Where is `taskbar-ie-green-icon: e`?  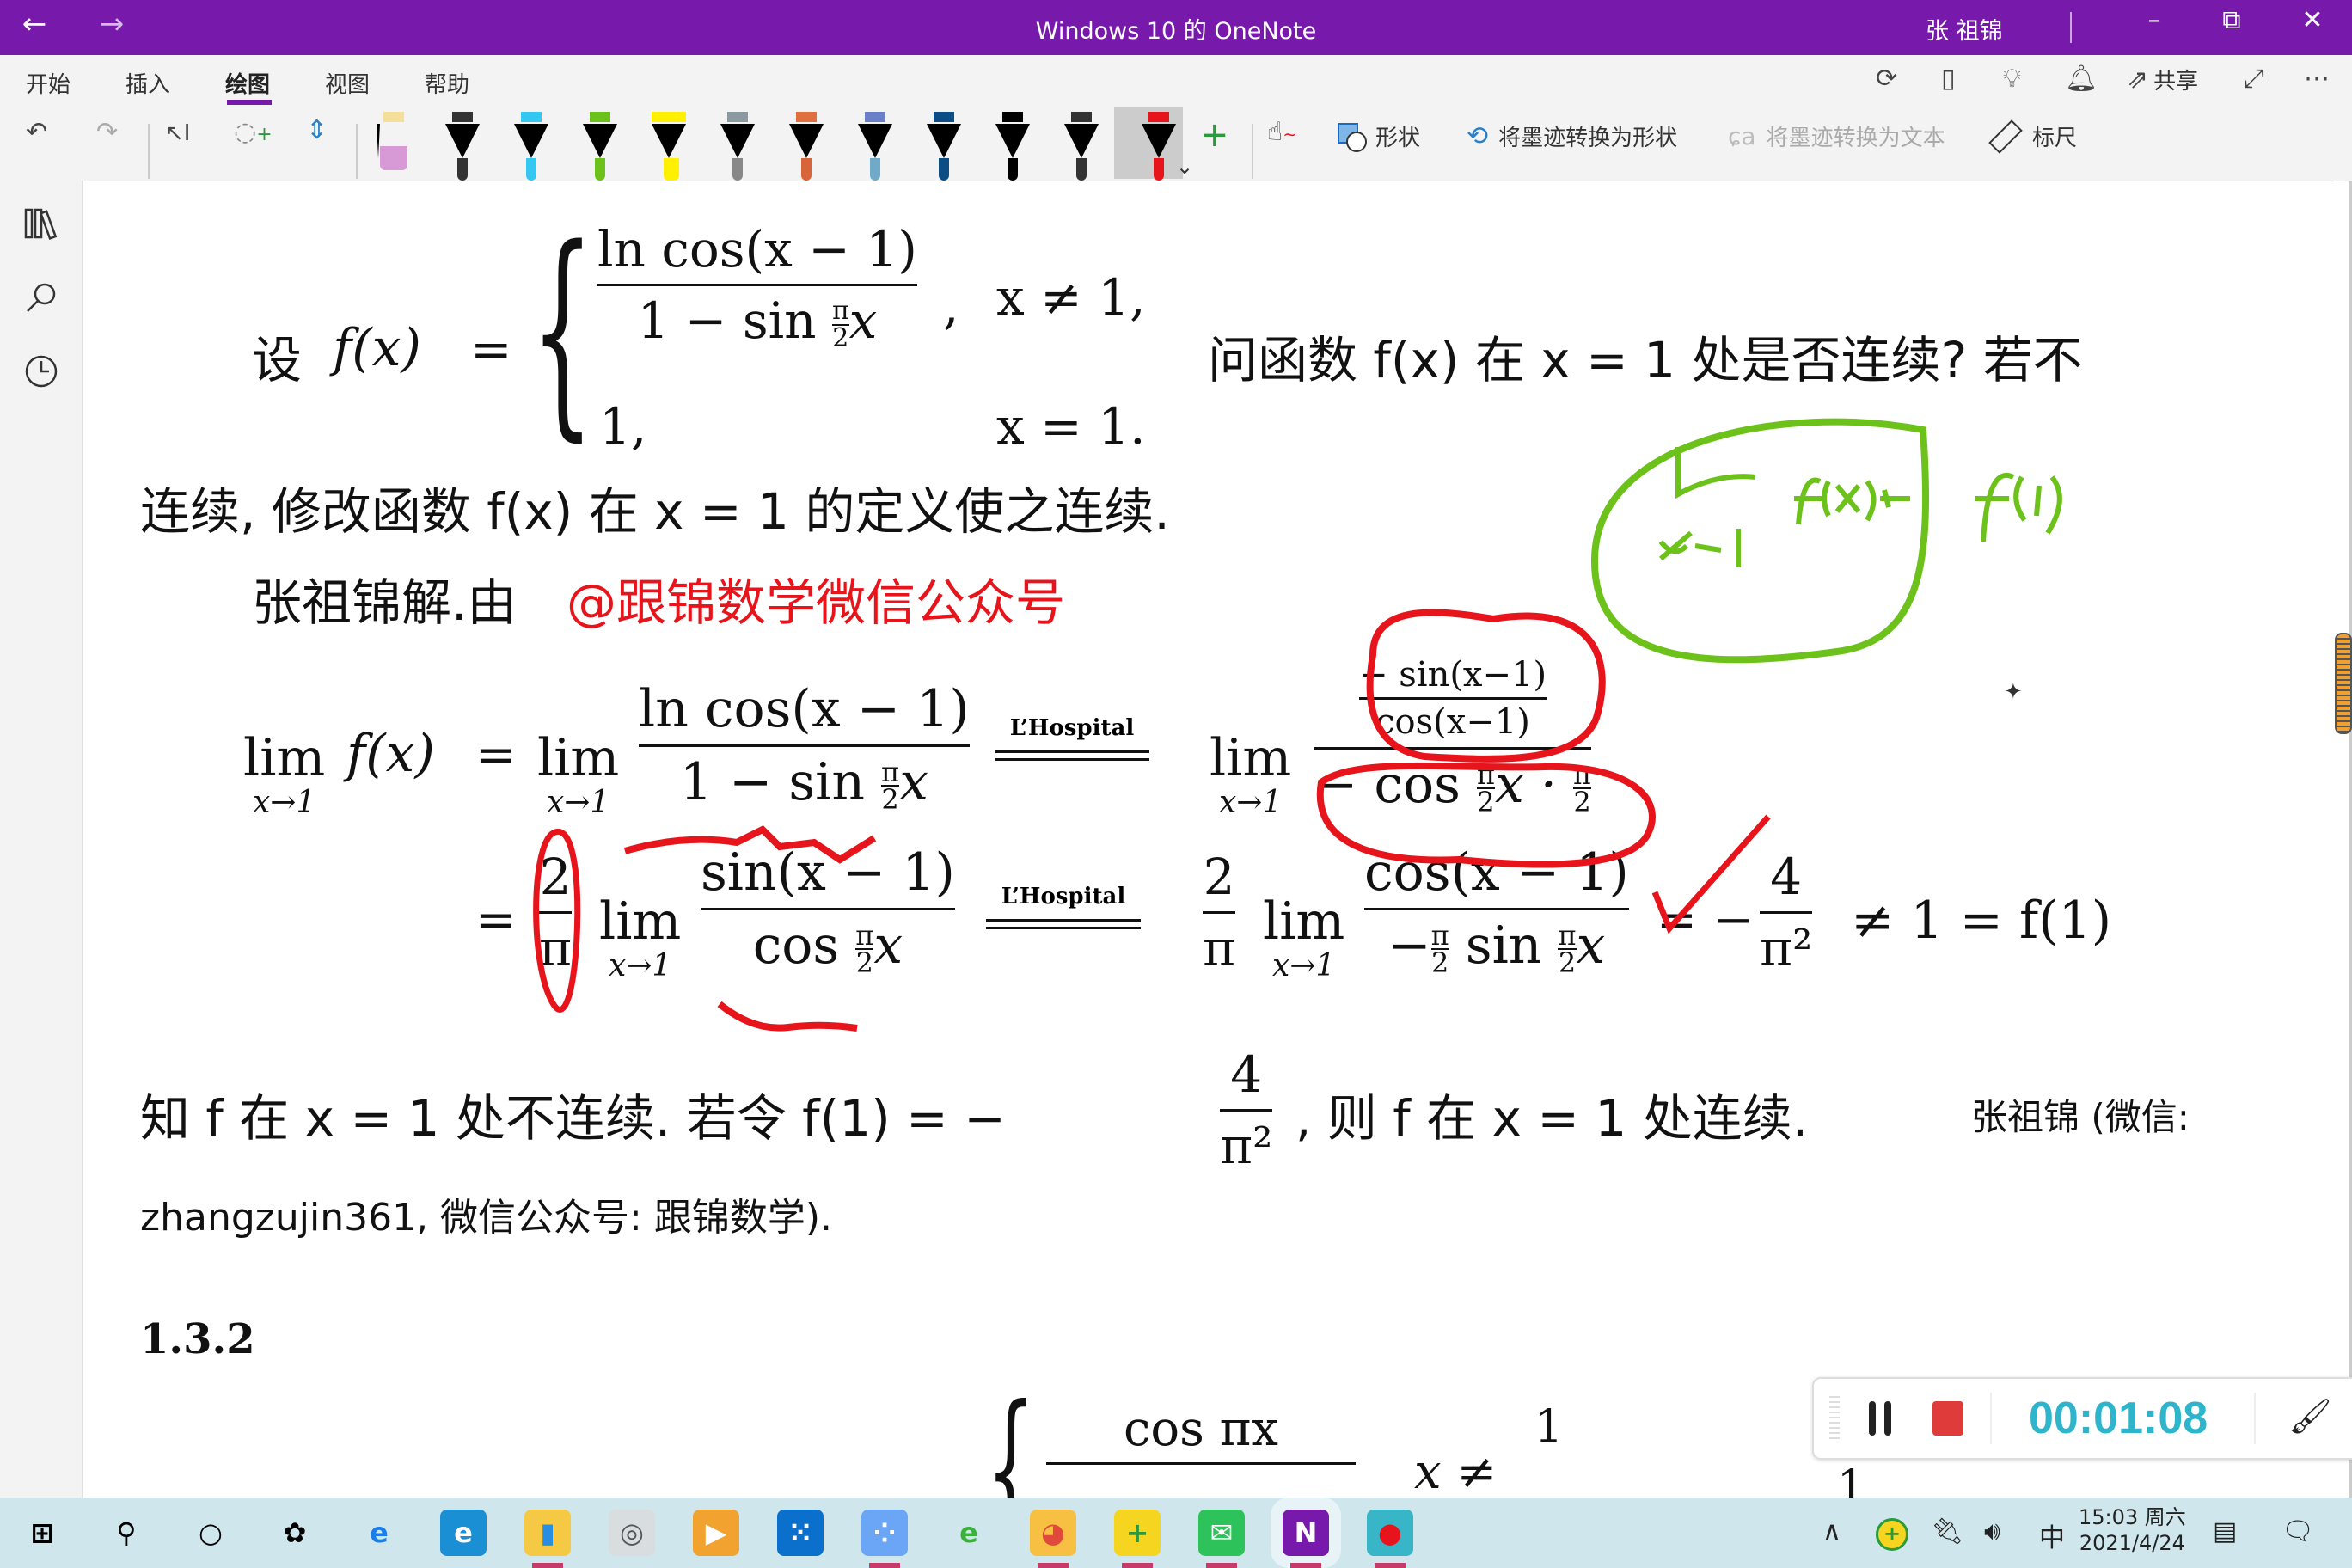
taskbar-ie-green-icon: e is located at coordinates (969, 1533).